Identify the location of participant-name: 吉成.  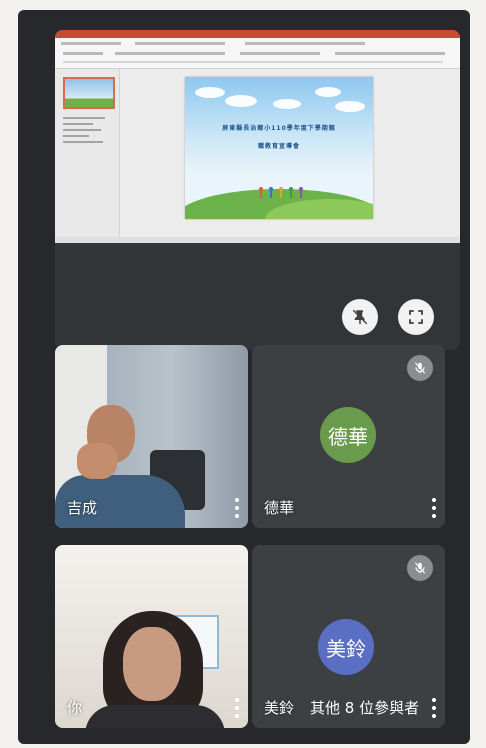
(82, 508).